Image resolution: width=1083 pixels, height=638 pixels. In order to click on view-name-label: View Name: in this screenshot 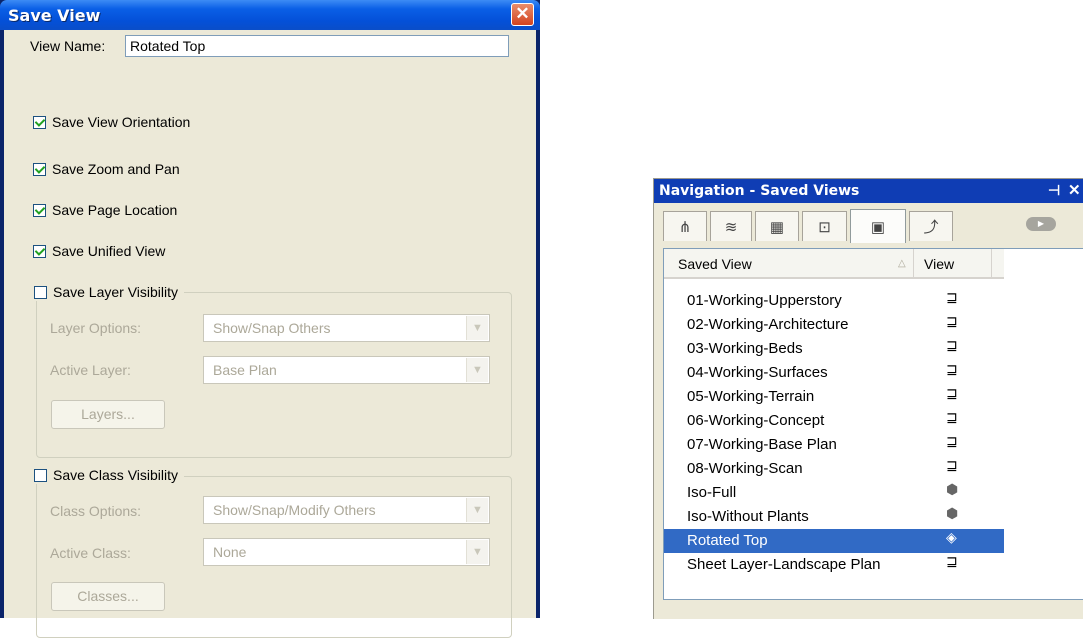, I will do `click(68, 46)`.